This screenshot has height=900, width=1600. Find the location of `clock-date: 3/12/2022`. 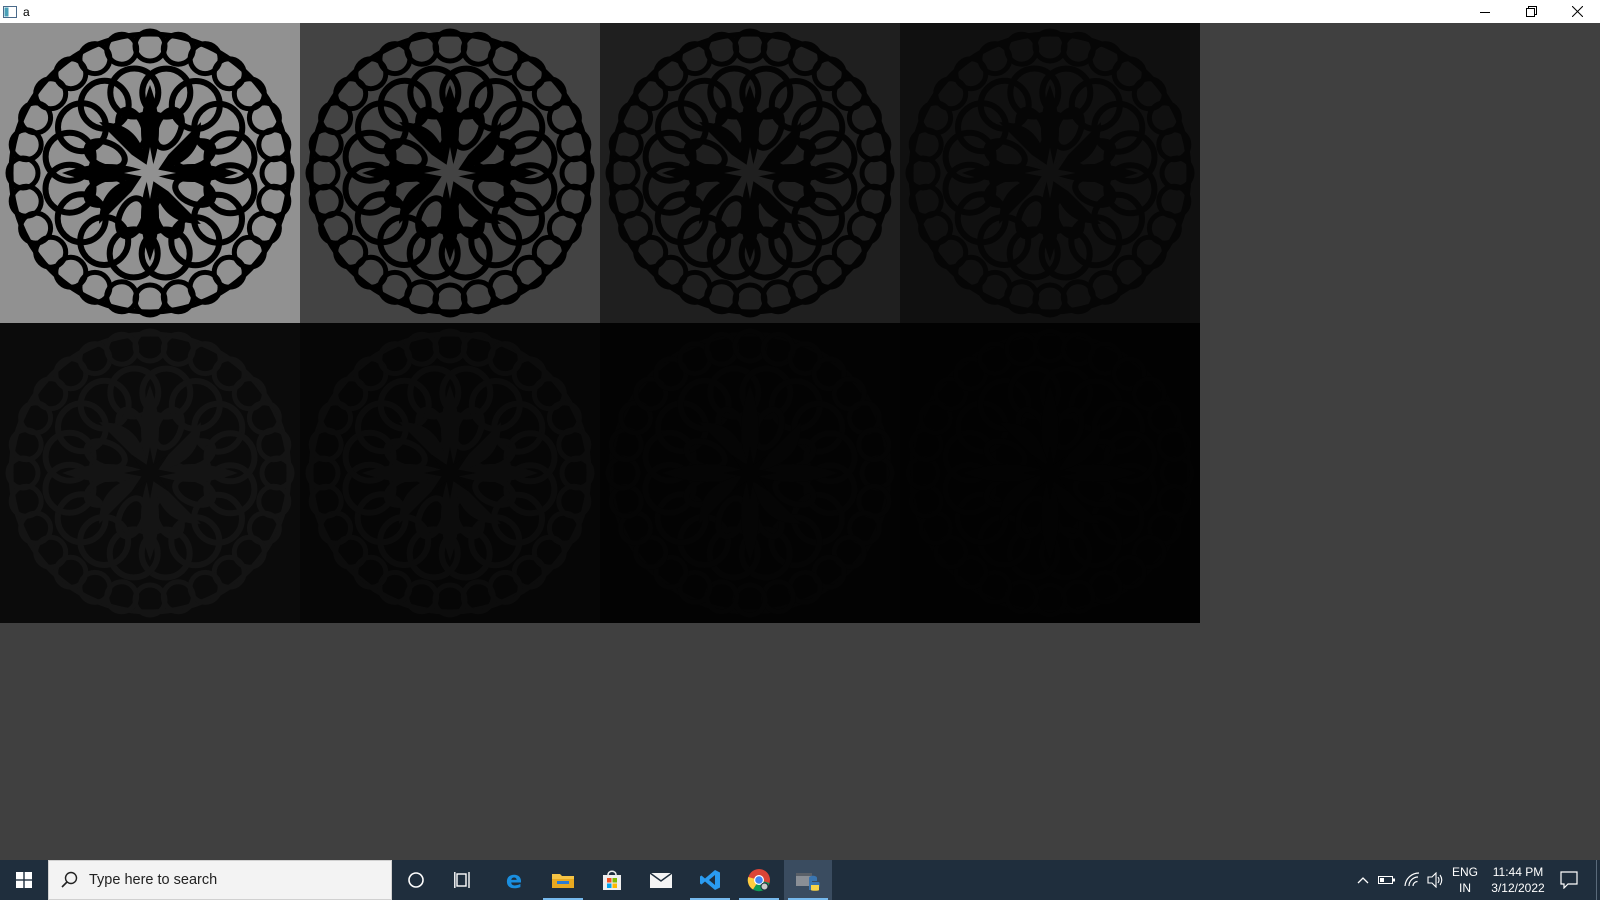

clock-date: 3/12/2022 is located at coordinates (1518, 888).